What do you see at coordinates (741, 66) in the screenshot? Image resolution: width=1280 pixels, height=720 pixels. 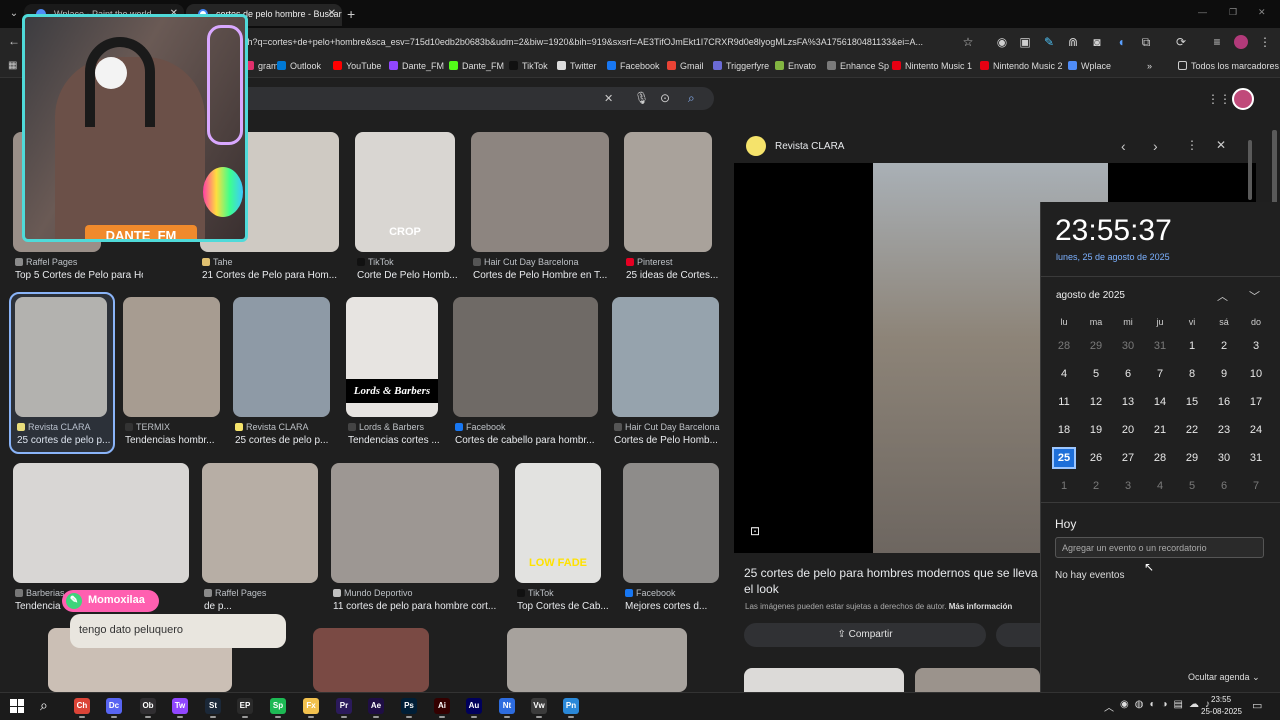 I see `bookmark-item: Triggerfyre` at bounding box center [741, 66].